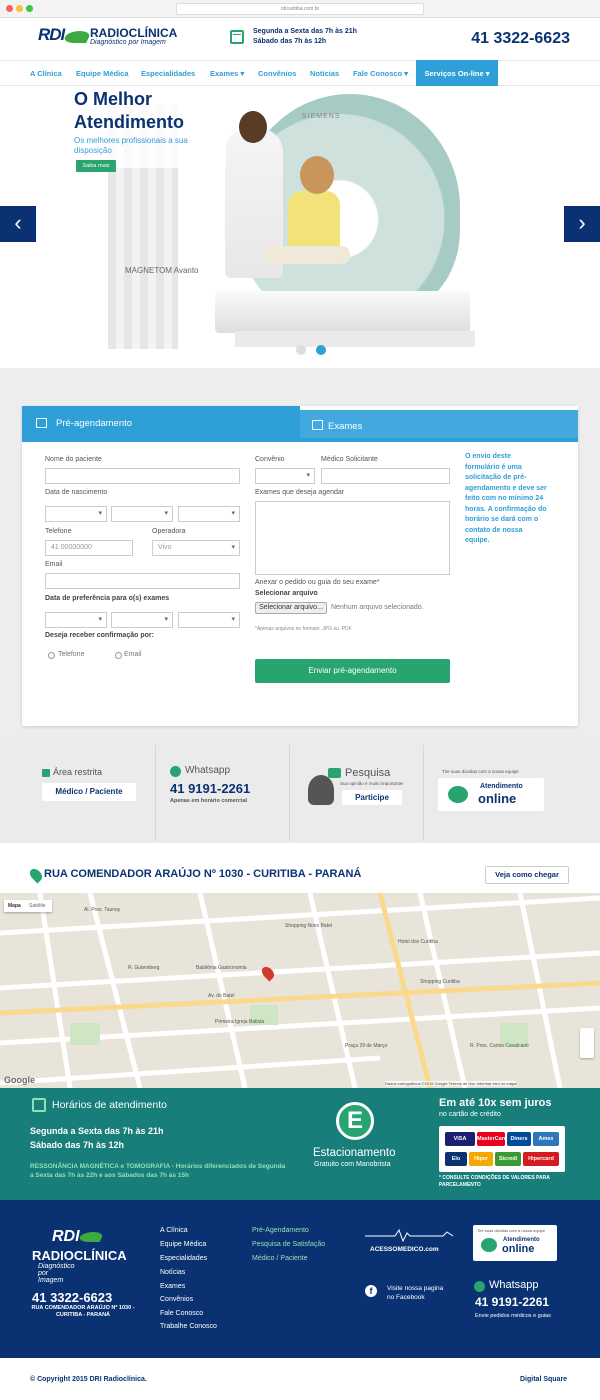 This screenshot has height=1400, width=600. Describe the element at coordinates (286, 593) in the screenshot. I see `select-file-label: Selecionar arquivo` at that location.